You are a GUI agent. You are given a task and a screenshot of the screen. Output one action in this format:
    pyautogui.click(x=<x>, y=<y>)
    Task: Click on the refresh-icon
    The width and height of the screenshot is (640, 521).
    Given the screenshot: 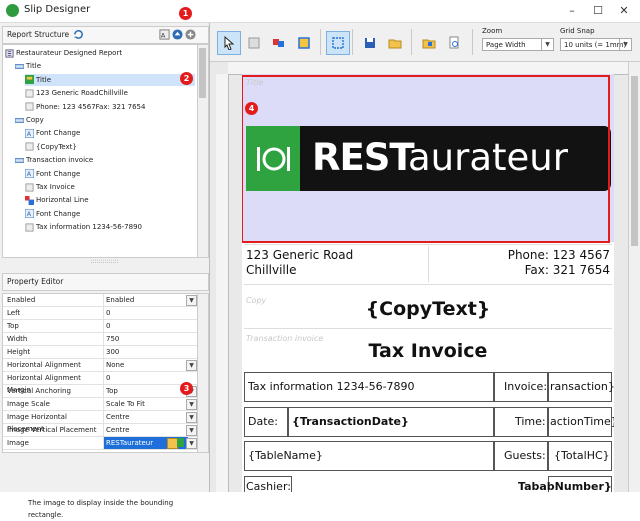 What is the action you would take?
    pyautogui.click(x=78, y=34)
    